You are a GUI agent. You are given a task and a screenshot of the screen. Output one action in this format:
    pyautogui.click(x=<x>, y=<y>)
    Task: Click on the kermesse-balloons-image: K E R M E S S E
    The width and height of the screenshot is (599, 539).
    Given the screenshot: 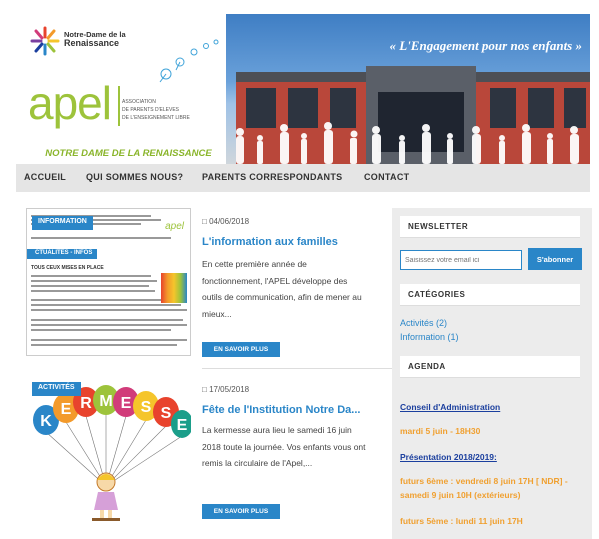 What is the action you would take?
    pyautogui.click(x=108, y=451)
    